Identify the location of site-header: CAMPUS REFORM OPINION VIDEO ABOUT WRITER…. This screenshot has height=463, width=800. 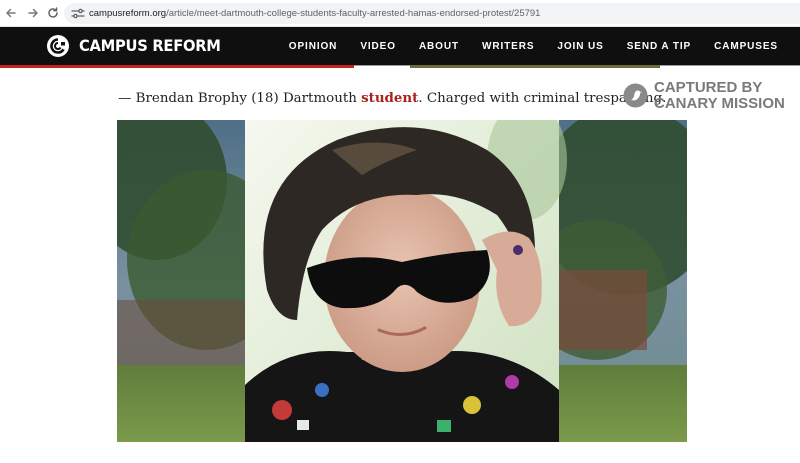
(400, 46).